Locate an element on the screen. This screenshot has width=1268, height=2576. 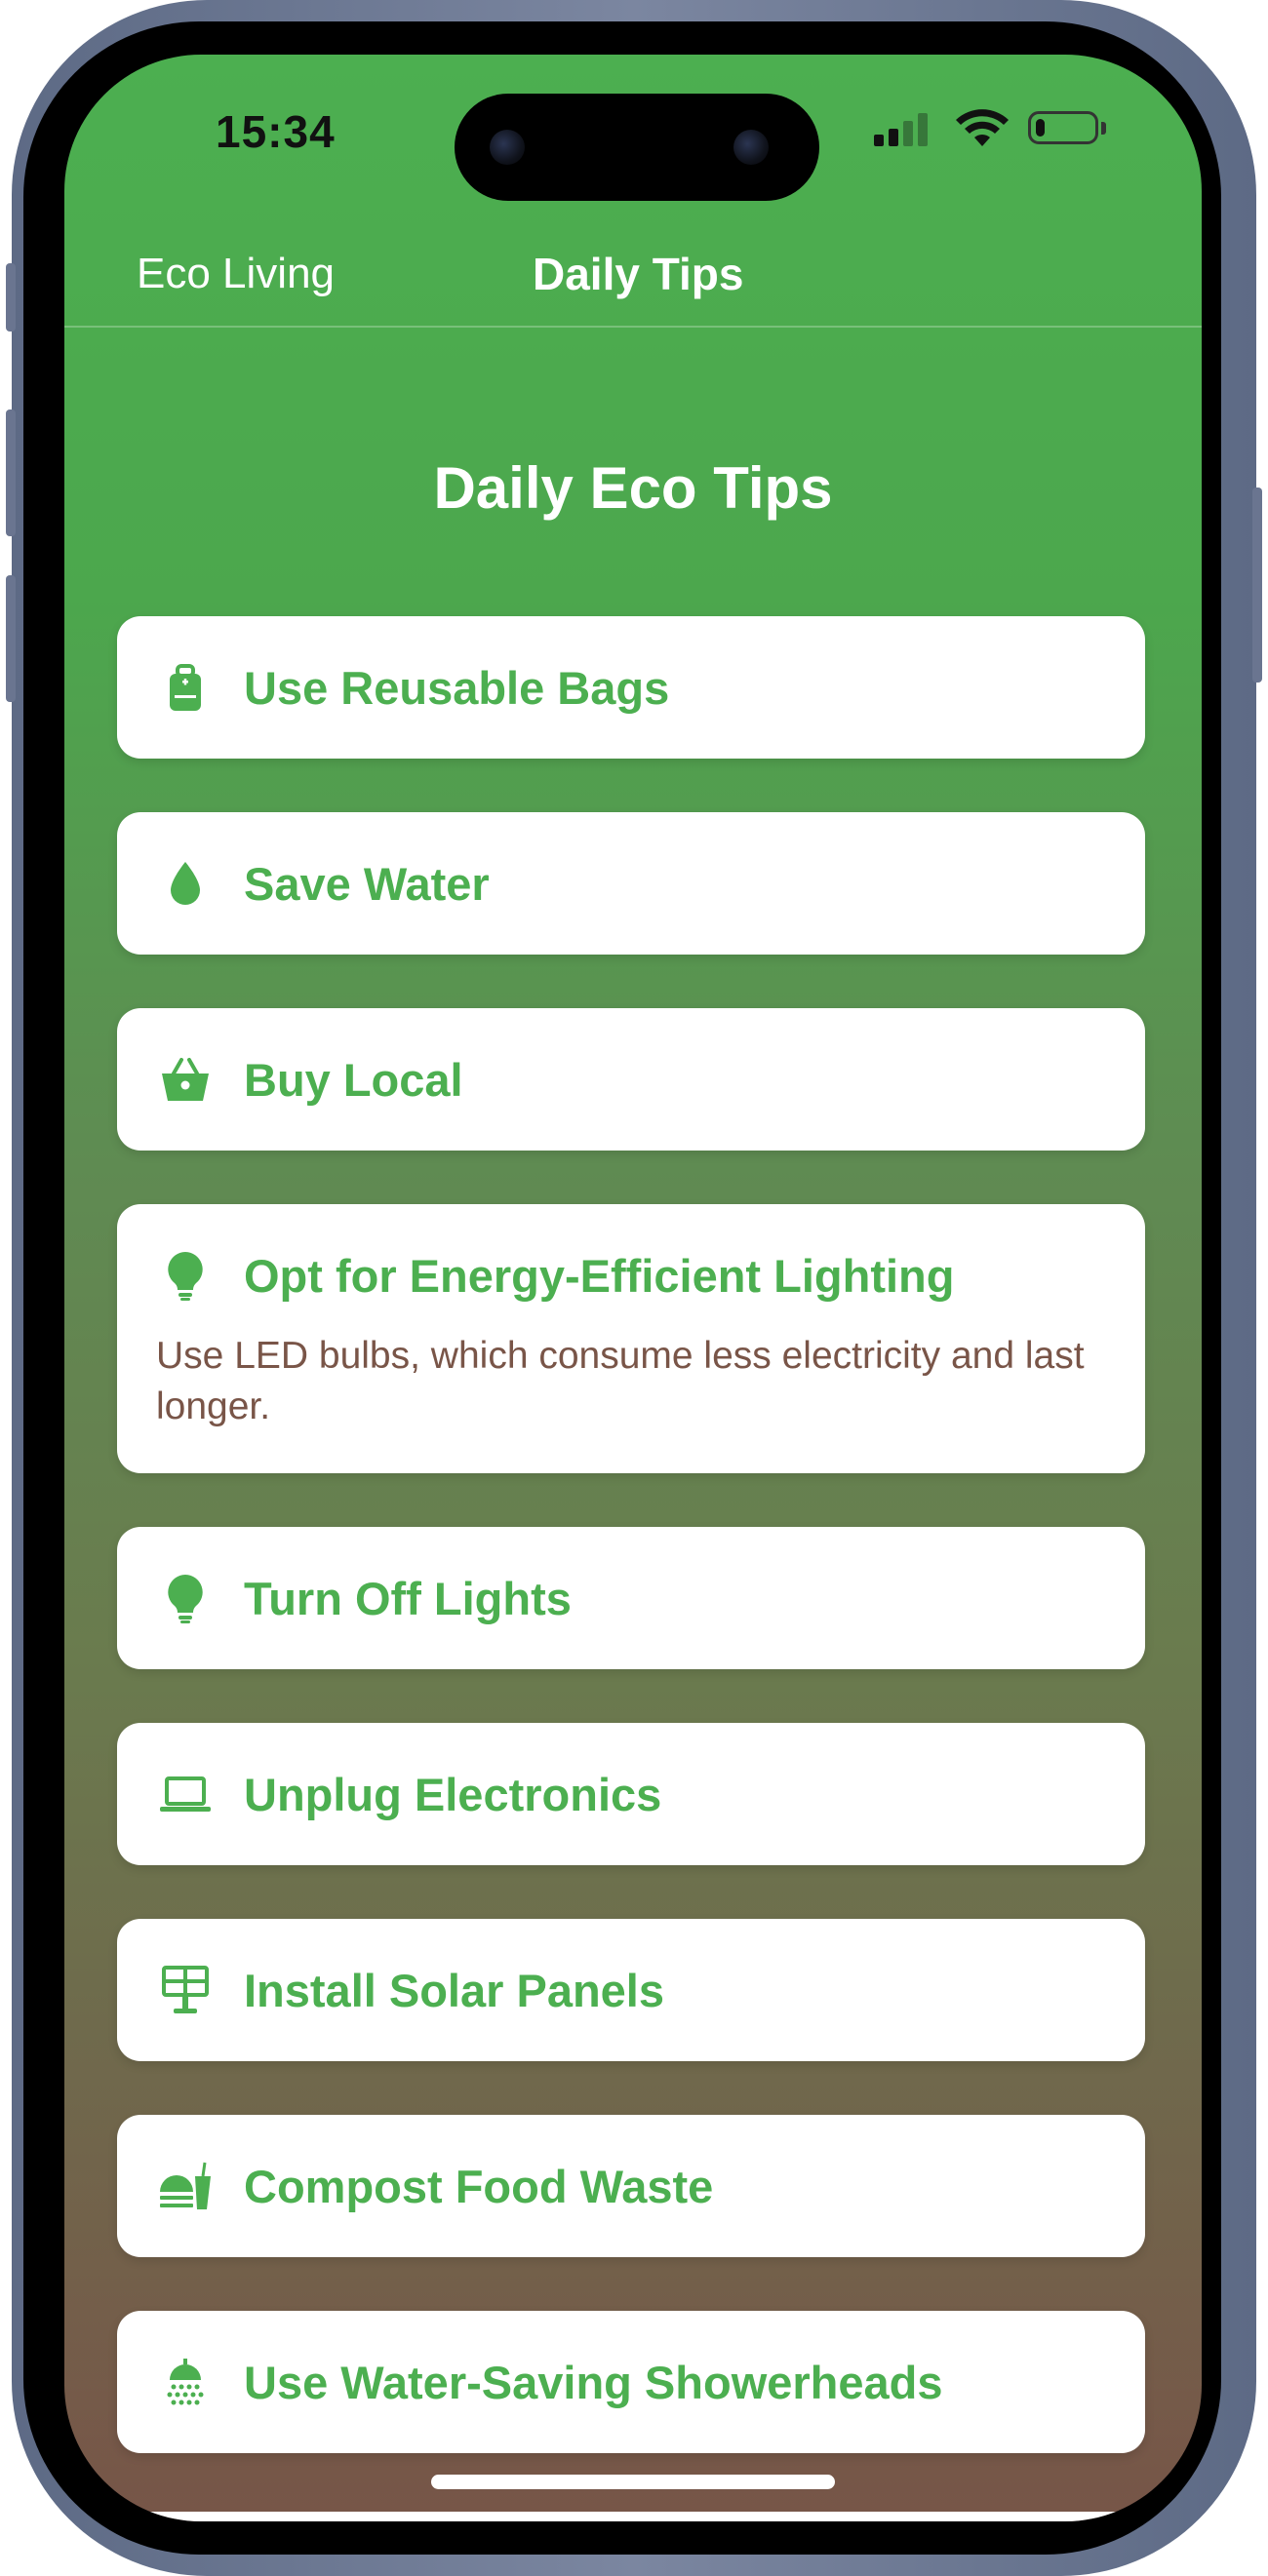
tip-title: Save Water is located at coordinates (367, 883).